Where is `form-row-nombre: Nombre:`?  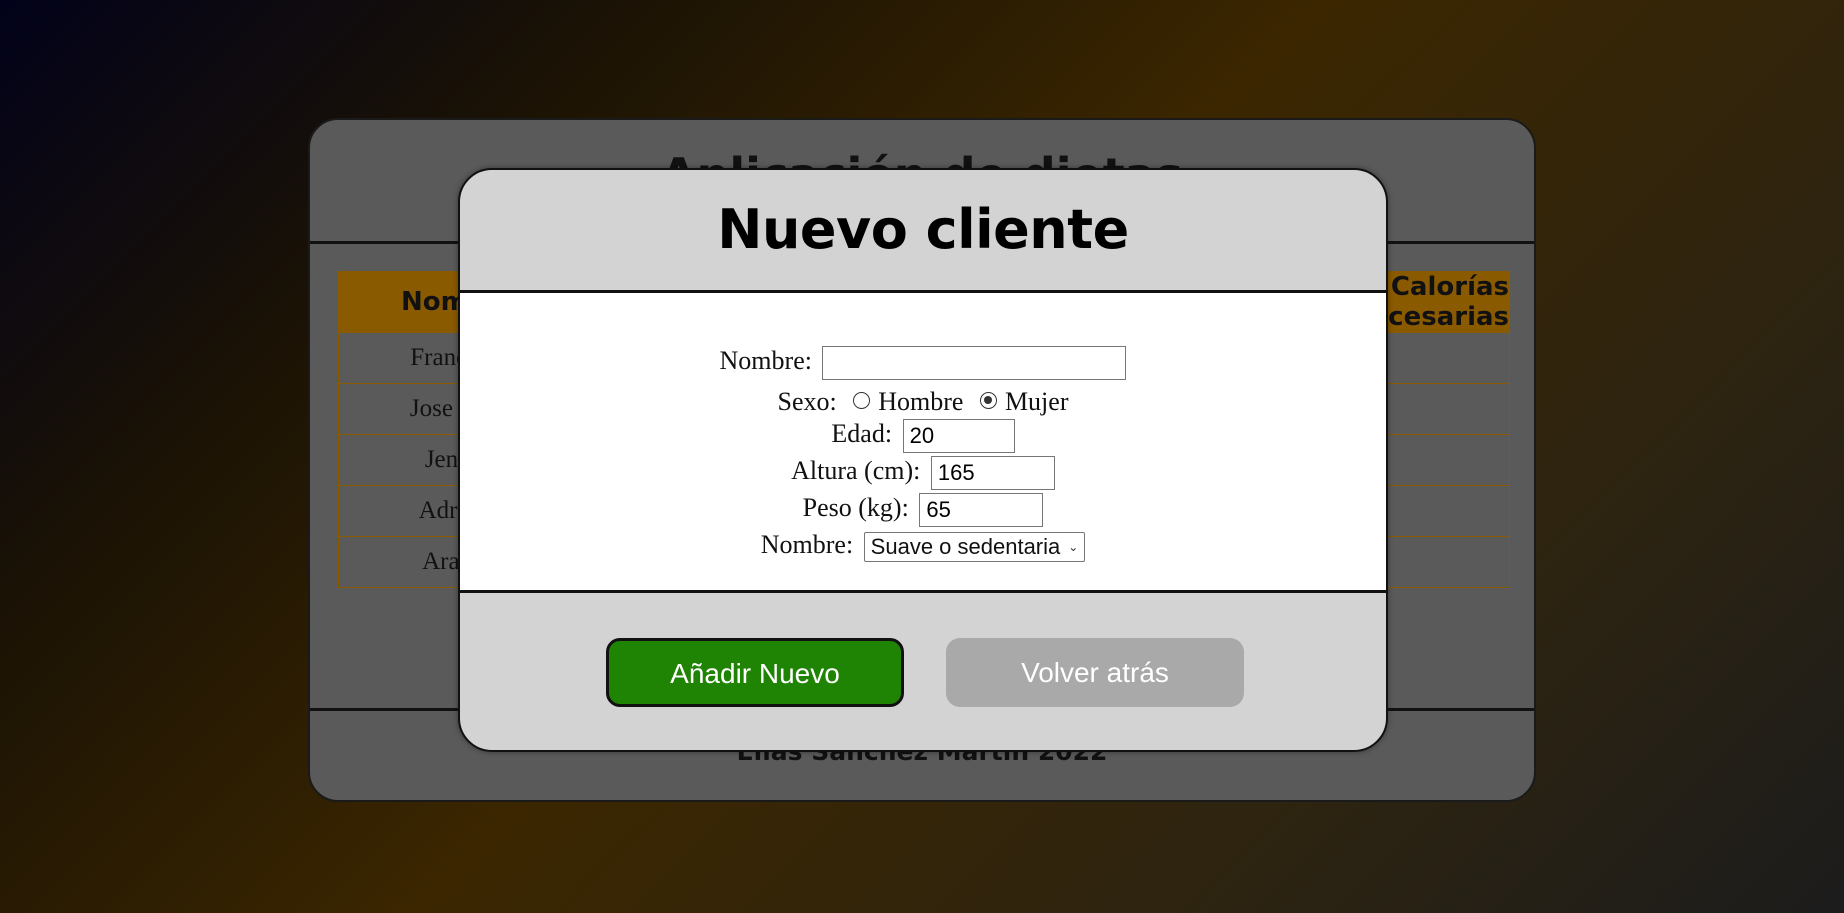
form-row-nombre: Nombre: is located at coordinates (923, 363).